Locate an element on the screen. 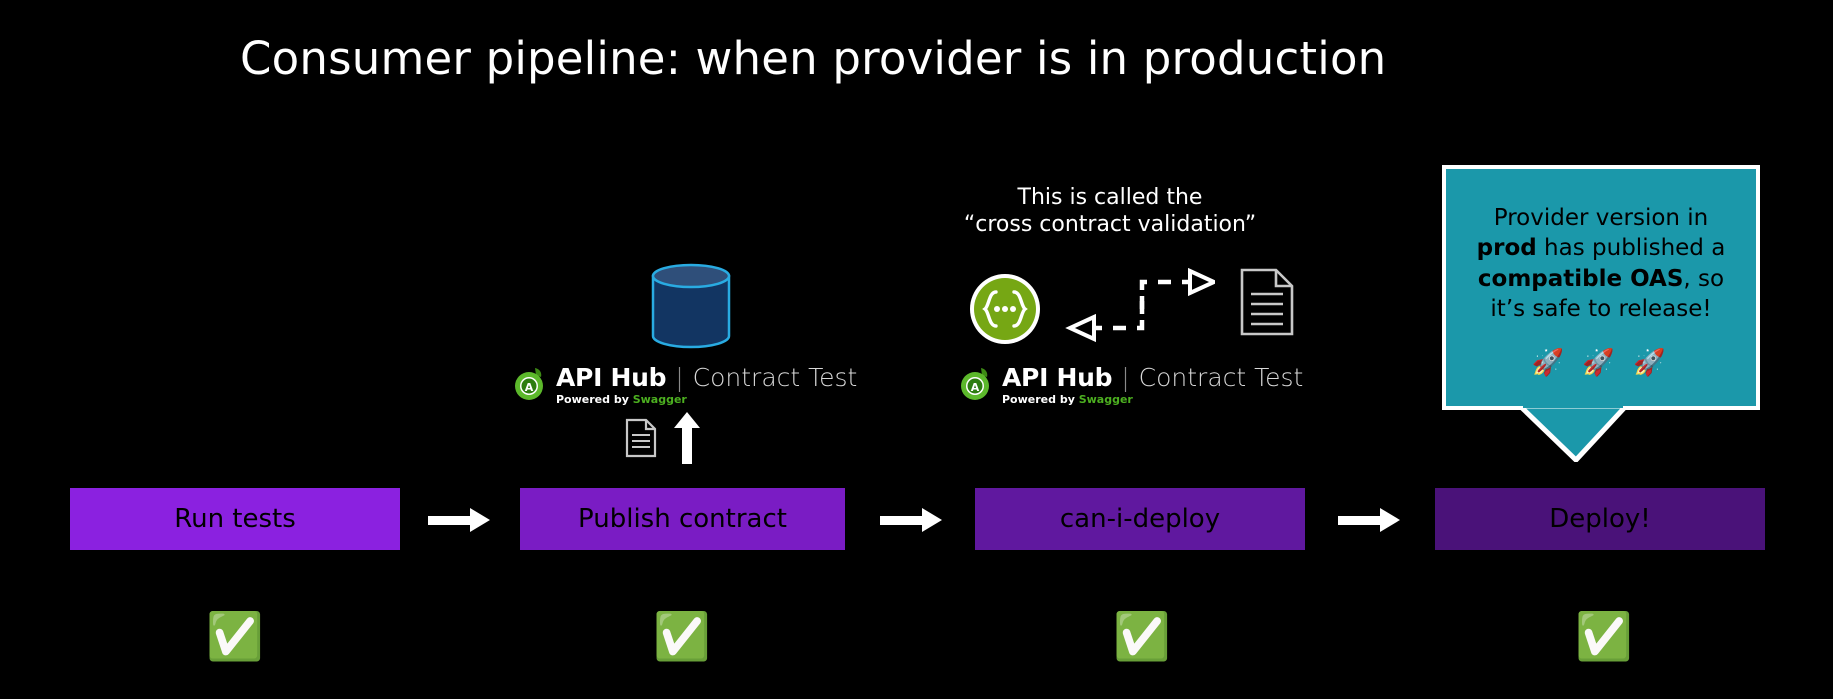 The width and height of the screenshot is (1833, 699). cross-validation-line-1: This is called the is located at coordinates (1110, 197).